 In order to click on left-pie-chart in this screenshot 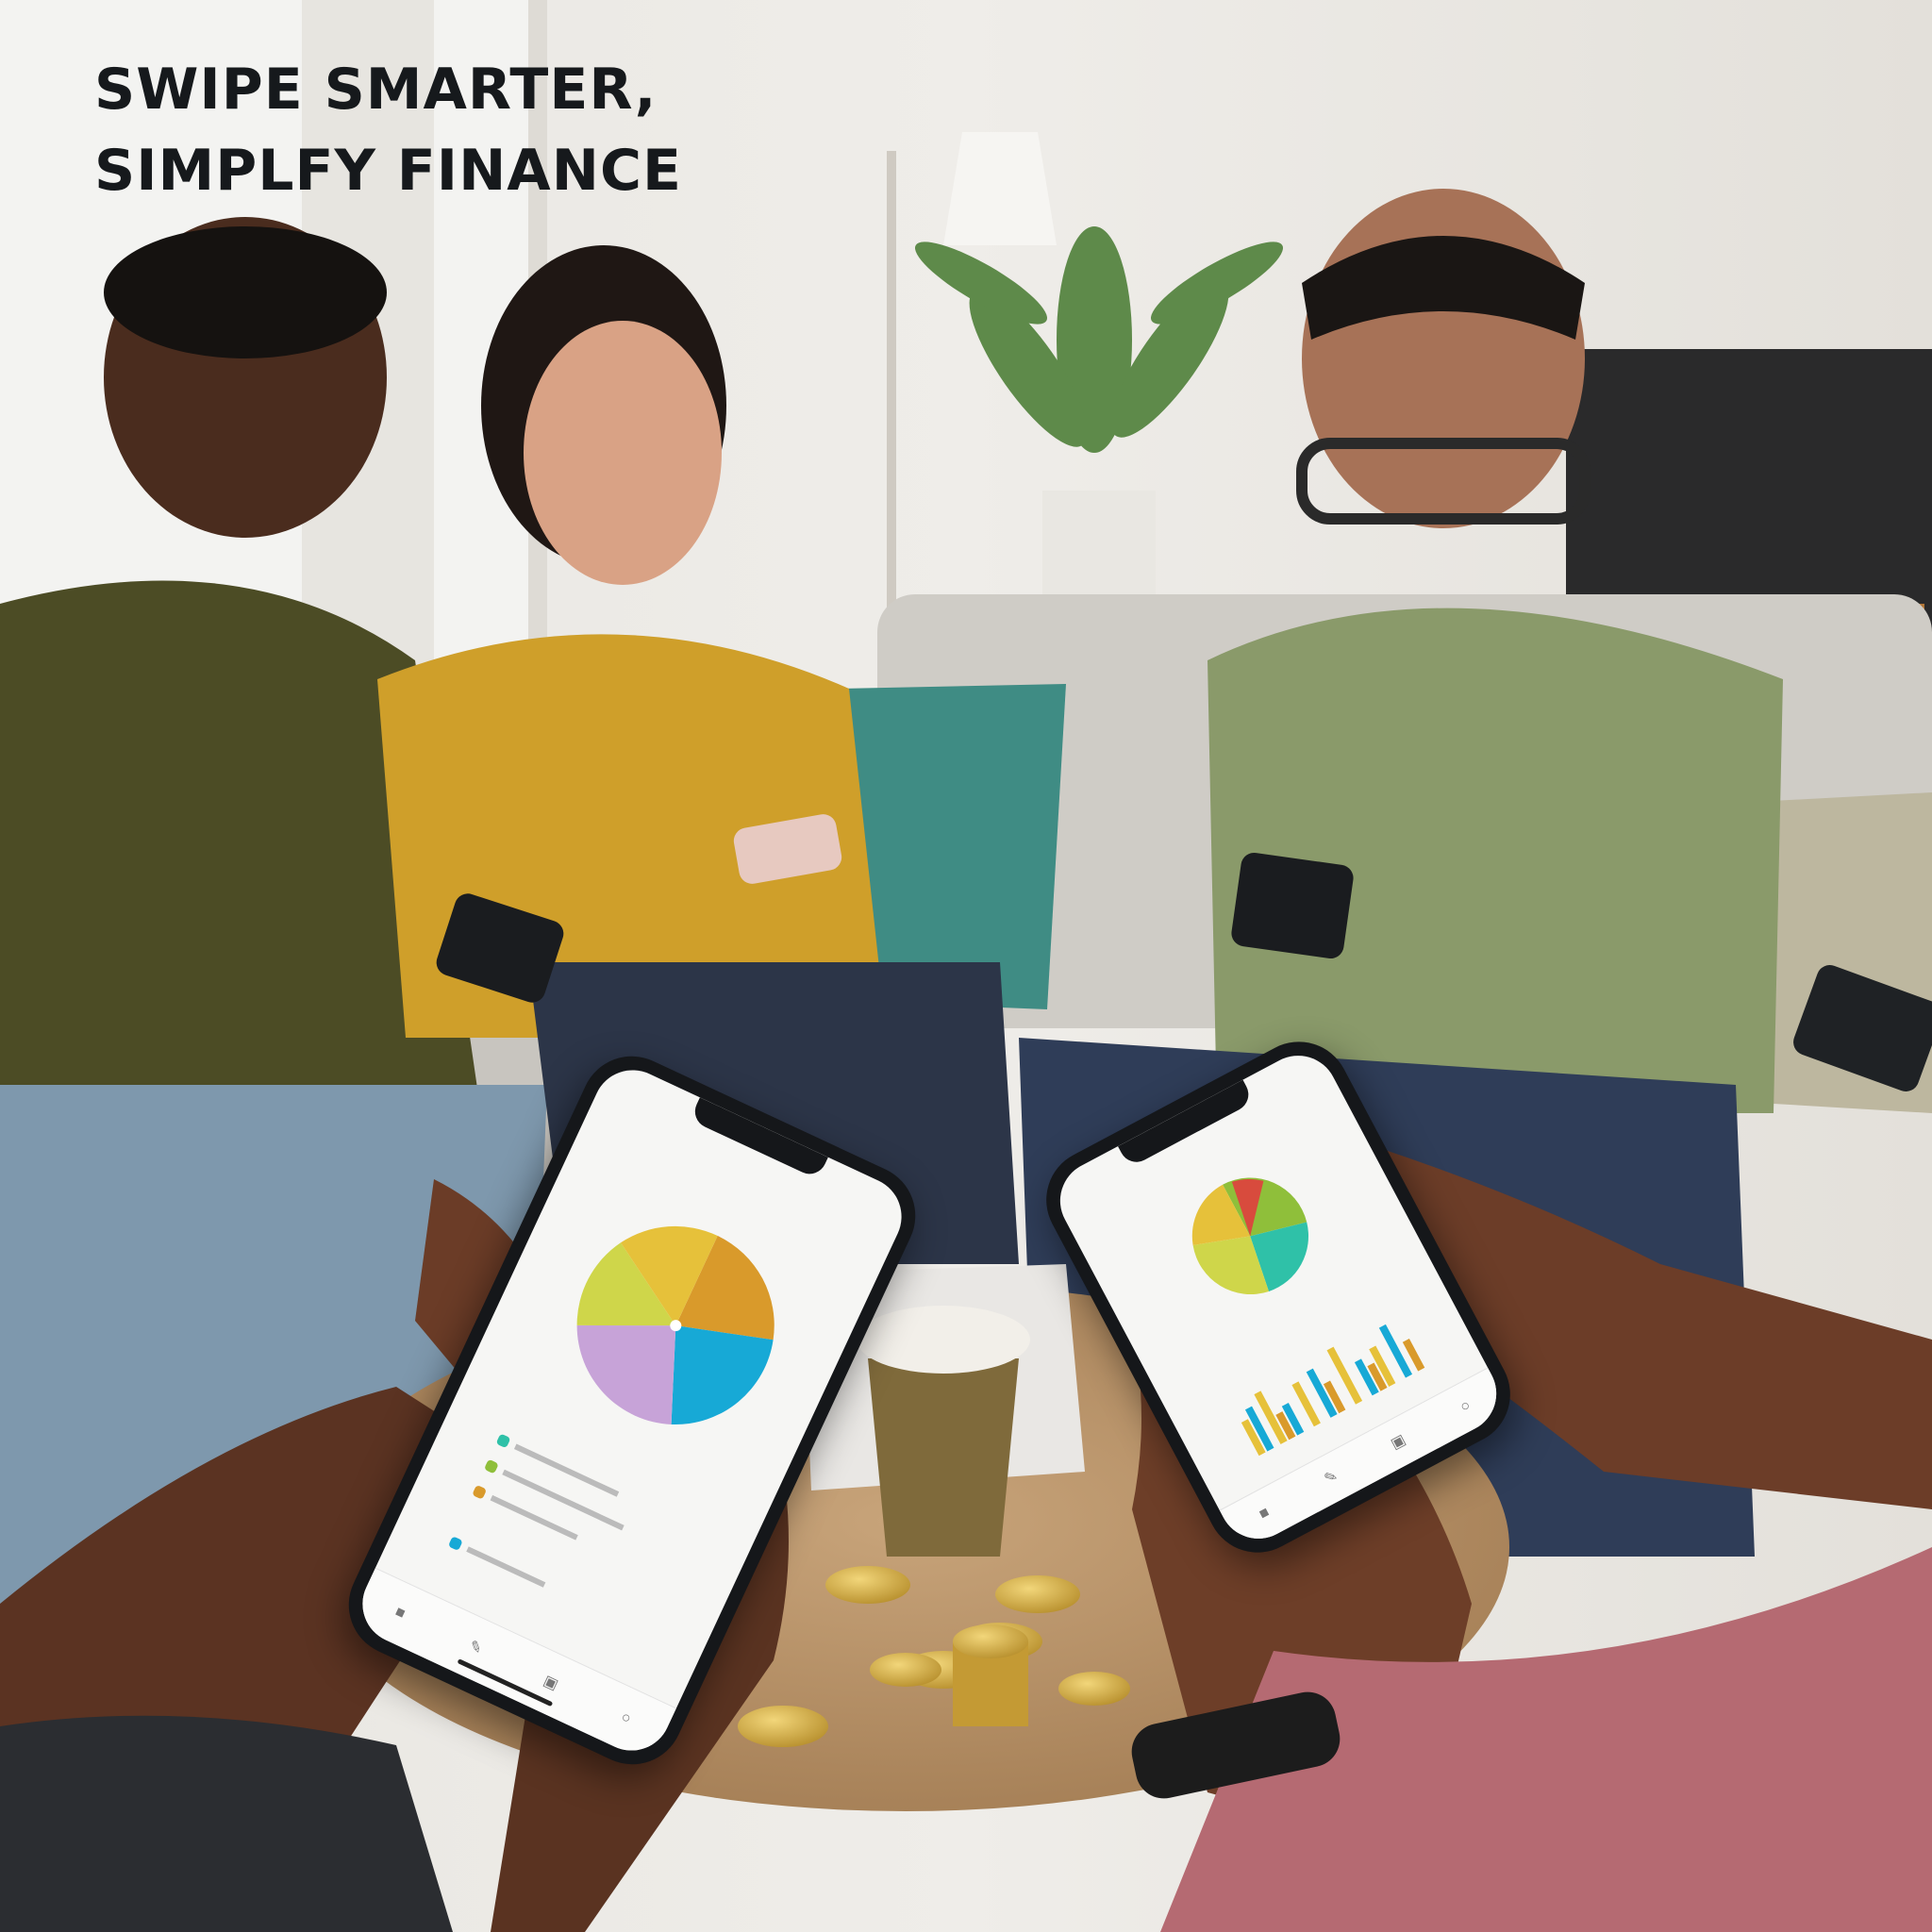, I will do `click(675, 1324)`.